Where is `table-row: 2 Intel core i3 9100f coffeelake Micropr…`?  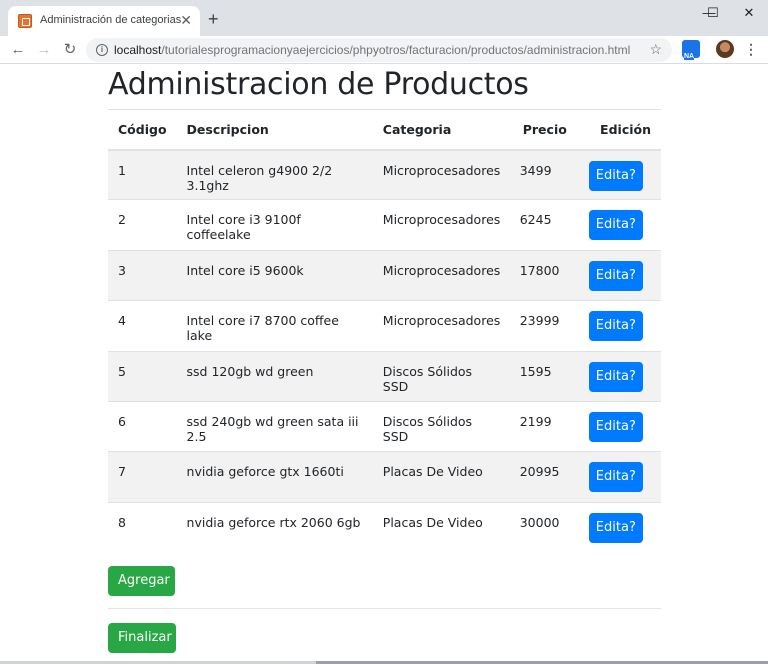
table-row: 2 Intel core i3 9100f coffeelake Micropr… is located at coordinates (384, 225).